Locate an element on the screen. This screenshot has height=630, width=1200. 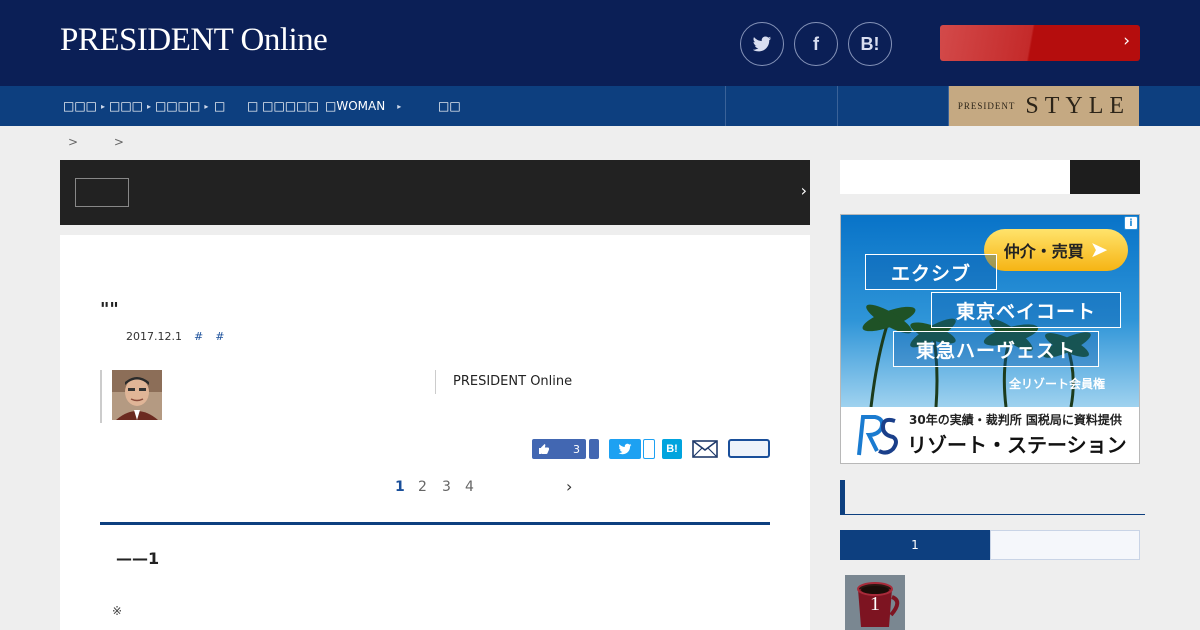
ranking-tab is located at coordinates (1065, 545).